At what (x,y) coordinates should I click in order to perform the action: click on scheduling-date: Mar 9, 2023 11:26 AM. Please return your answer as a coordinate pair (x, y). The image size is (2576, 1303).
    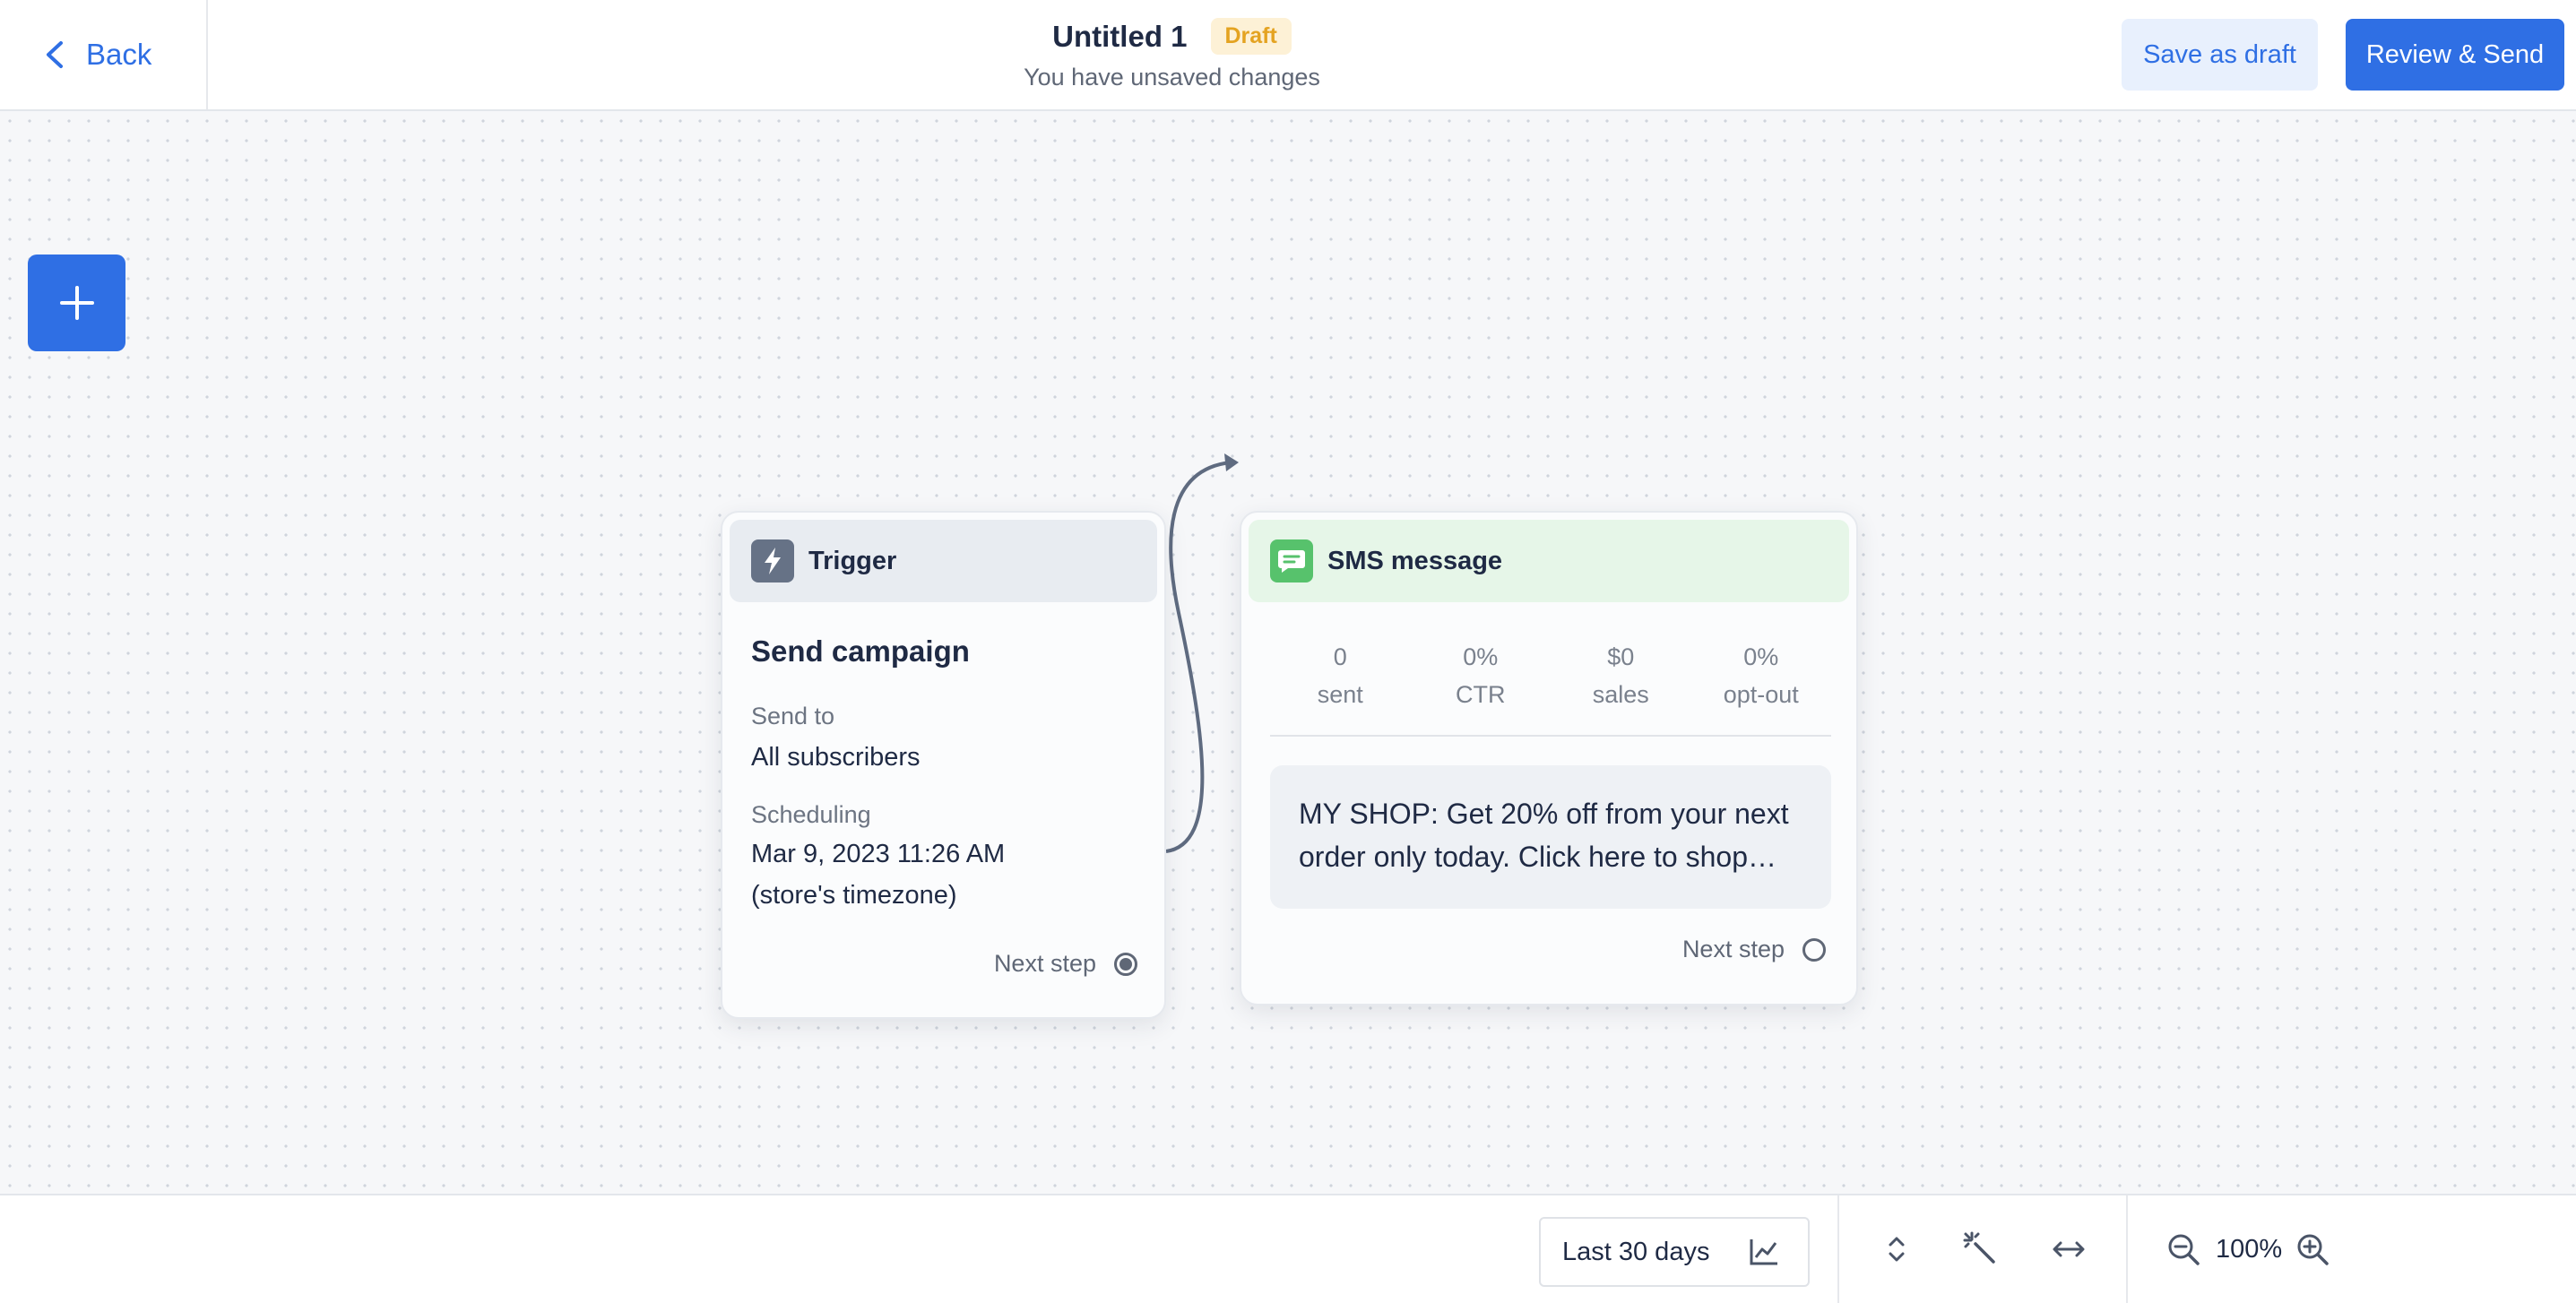
    Looking at the image, I should click on (878, 854).